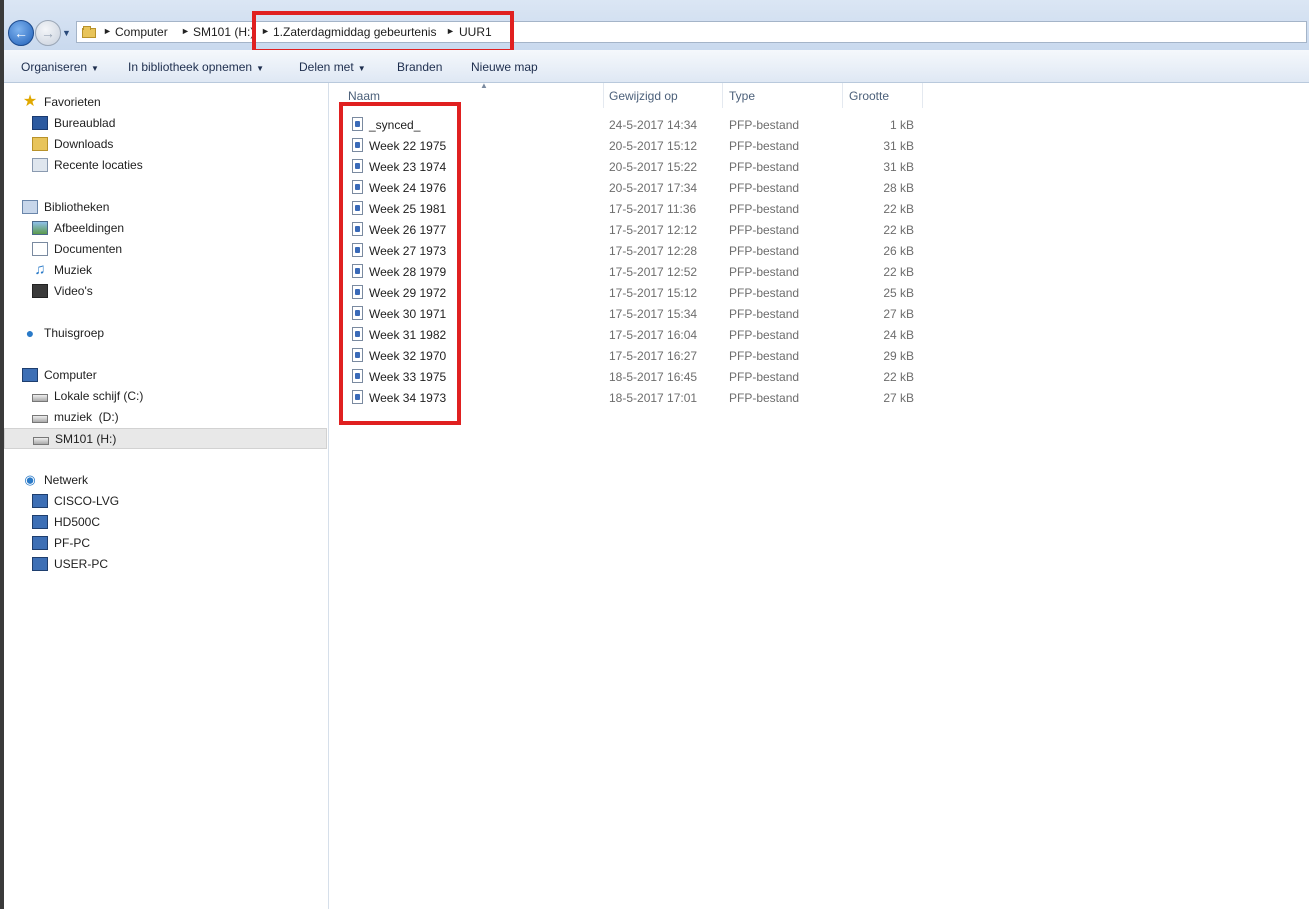 The image size is (1309, 909). Describe the element at coordinates (59, 375) in the screenshot. I see `nav-computer: Computer` at that location.